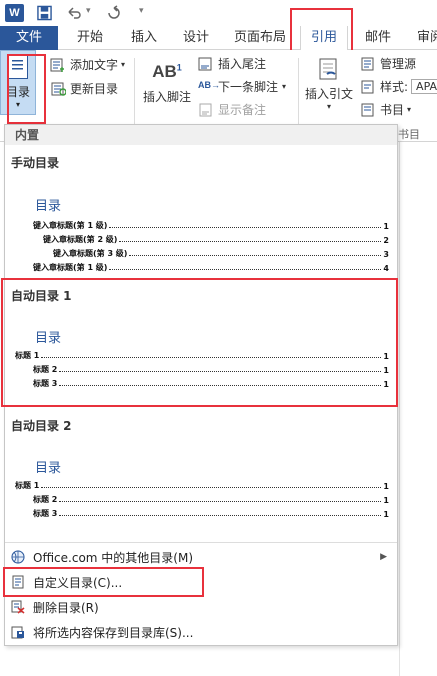 The width and height of the screenshot is (437, 676). I want to click on tab-file: 文件, so click(29, 38).